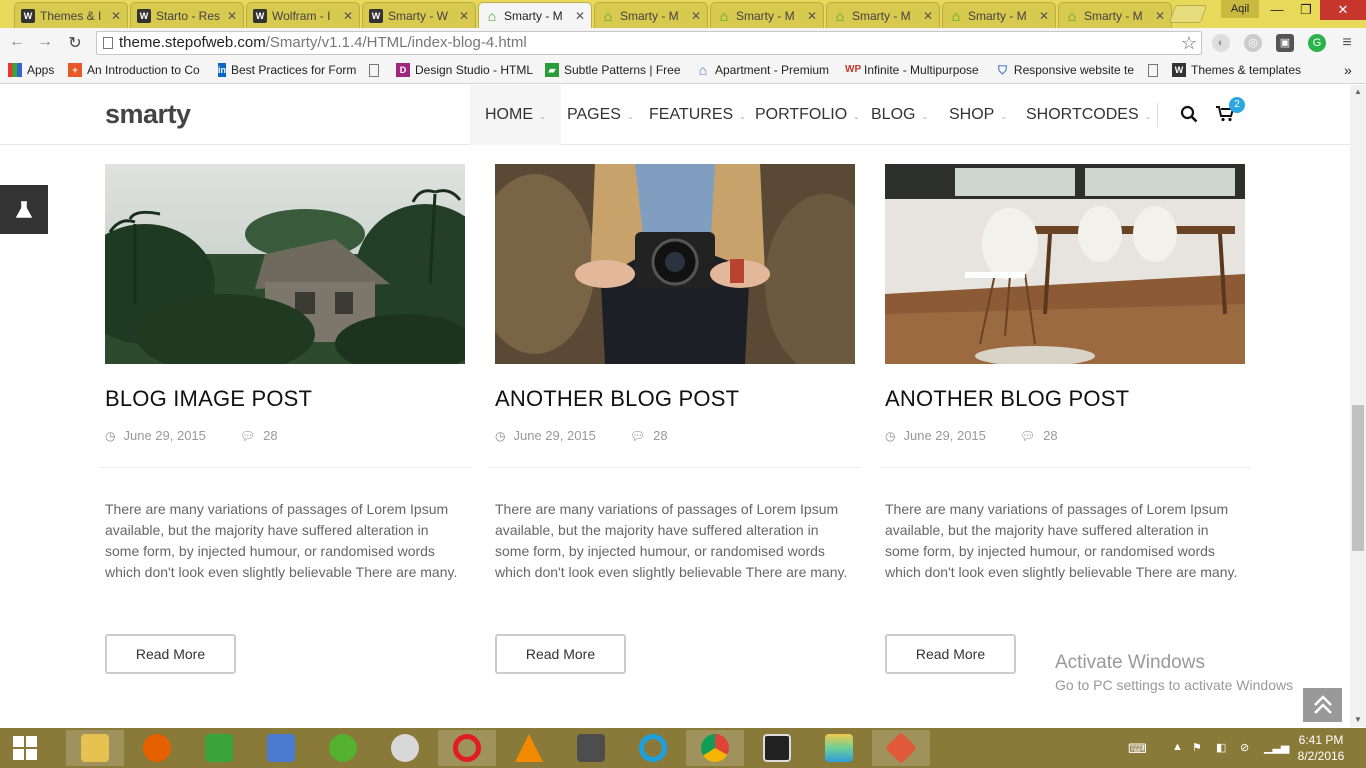 This screenshot has width=1366, height=768. Describe the element at coordinates (137, 70) in the screenshot. I see `bookmark: + An Introduction to Co` at that location.